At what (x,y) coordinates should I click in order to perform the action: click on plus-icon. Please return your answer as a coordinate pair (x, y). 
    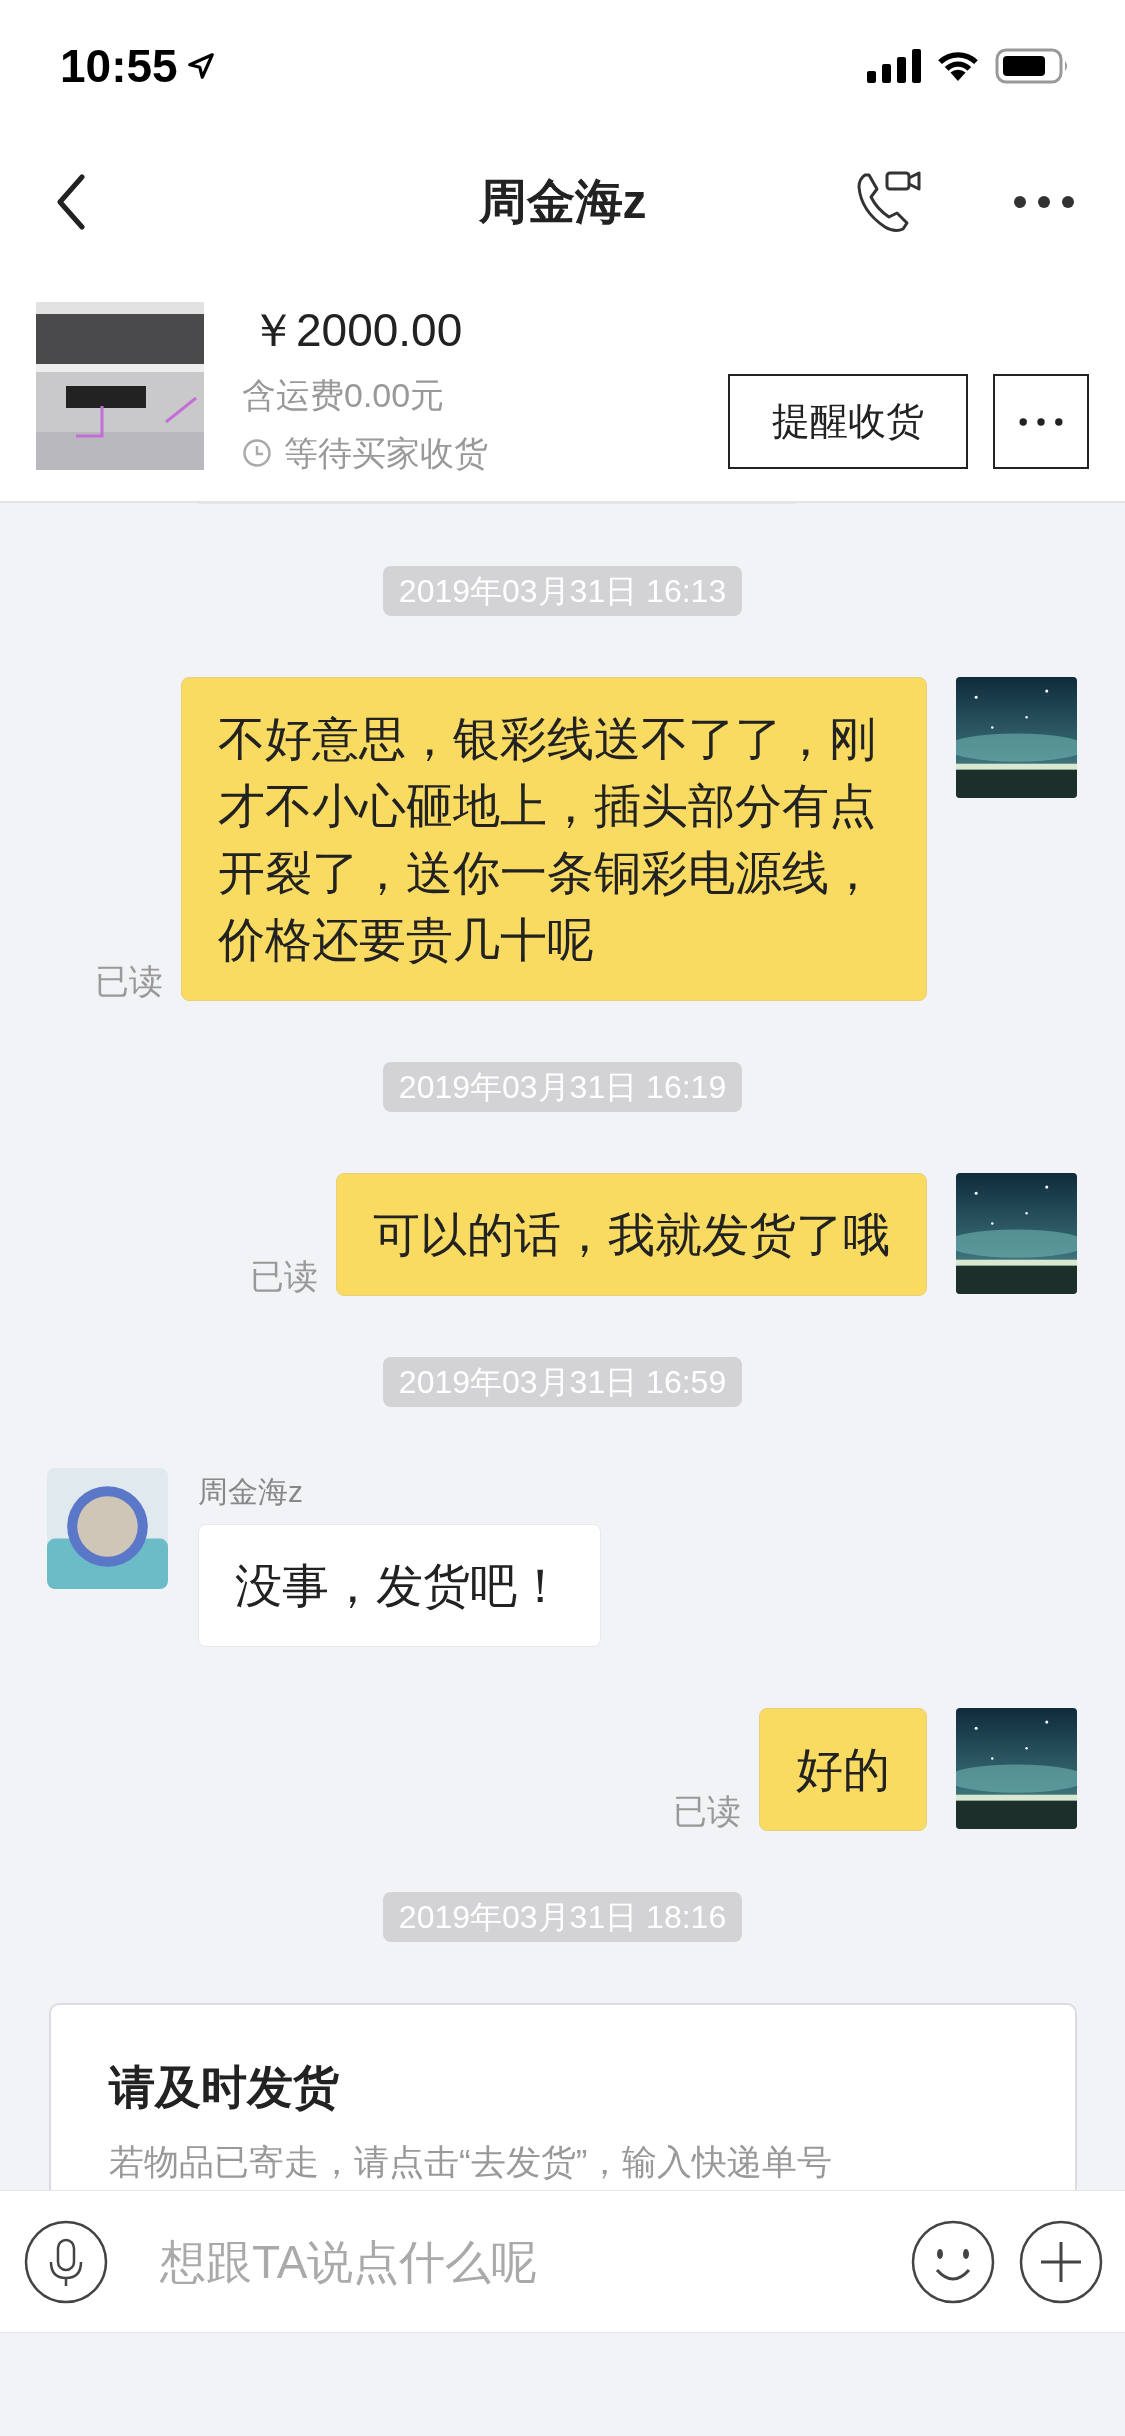
    Looking at the image, I should click on (1061, 2261).